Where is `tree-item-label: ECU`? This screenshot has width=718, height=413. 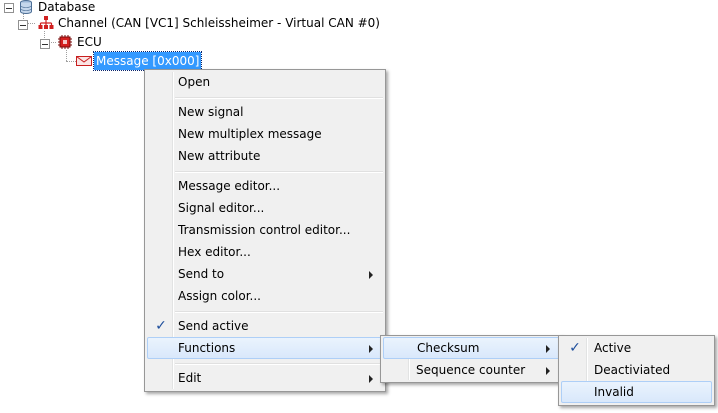 tree-item-label: ECU is located at coordinates (89, 42).